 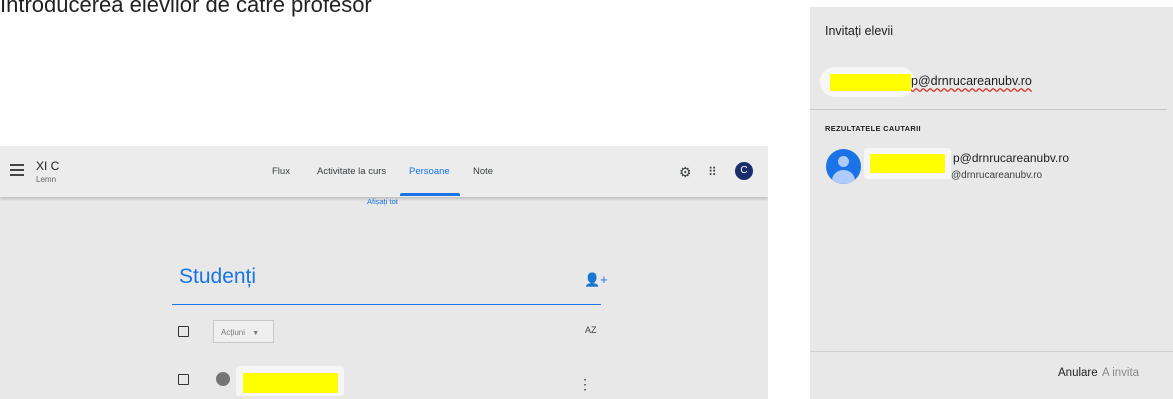 I want to click on class-subtitle: Lemn, so click(x=46, y=179).